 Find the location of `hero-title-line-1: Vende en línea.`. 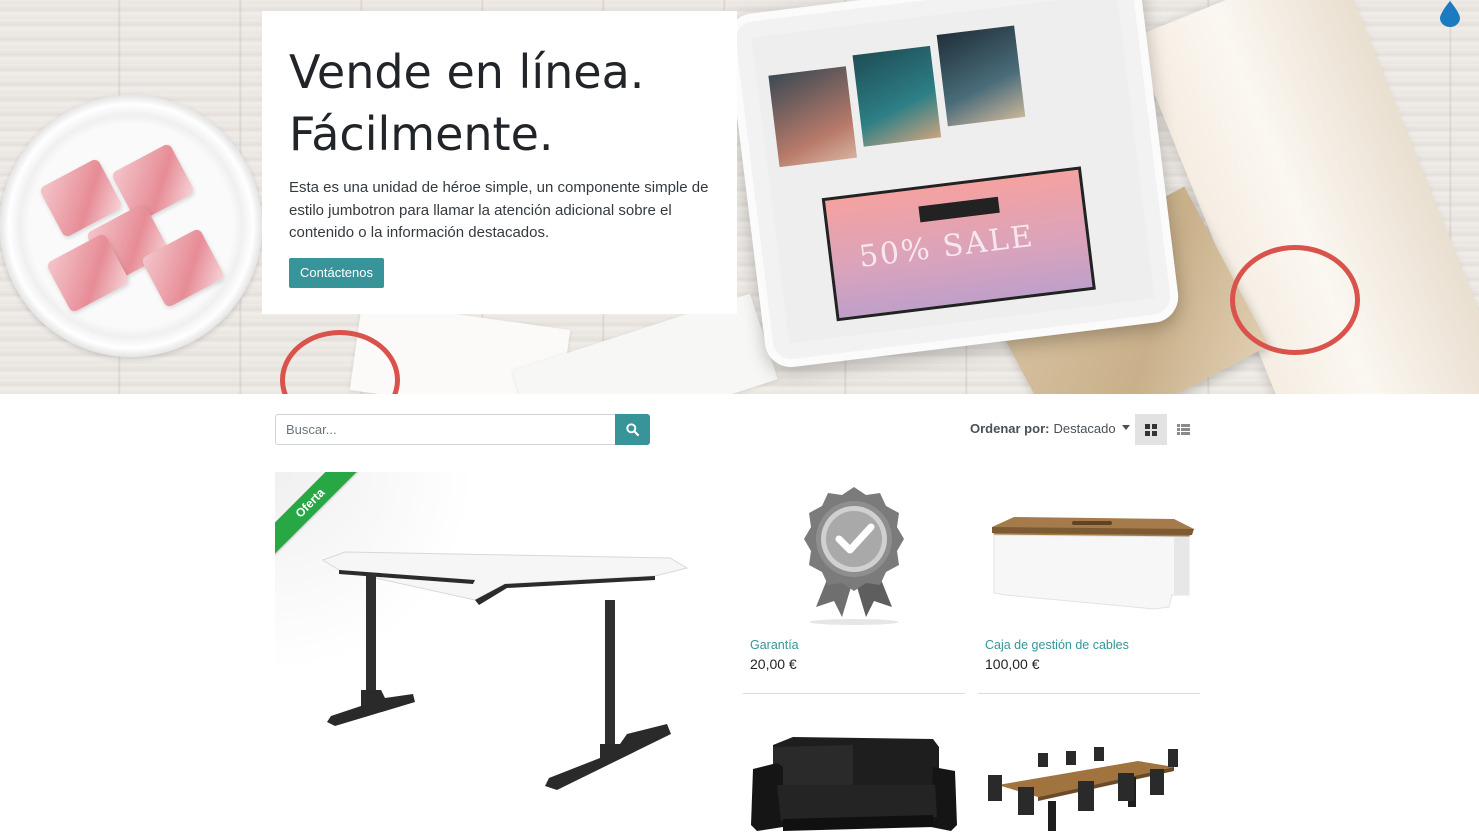

hero-title-line-1: Vende en línea. is located at coordinates (467, 72).